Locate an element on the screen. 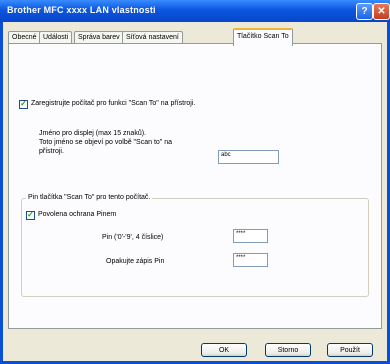 Image resolution: width=390 pixels, height=364 pixels. display-name-input: abc is located at coordinates (248, 157).